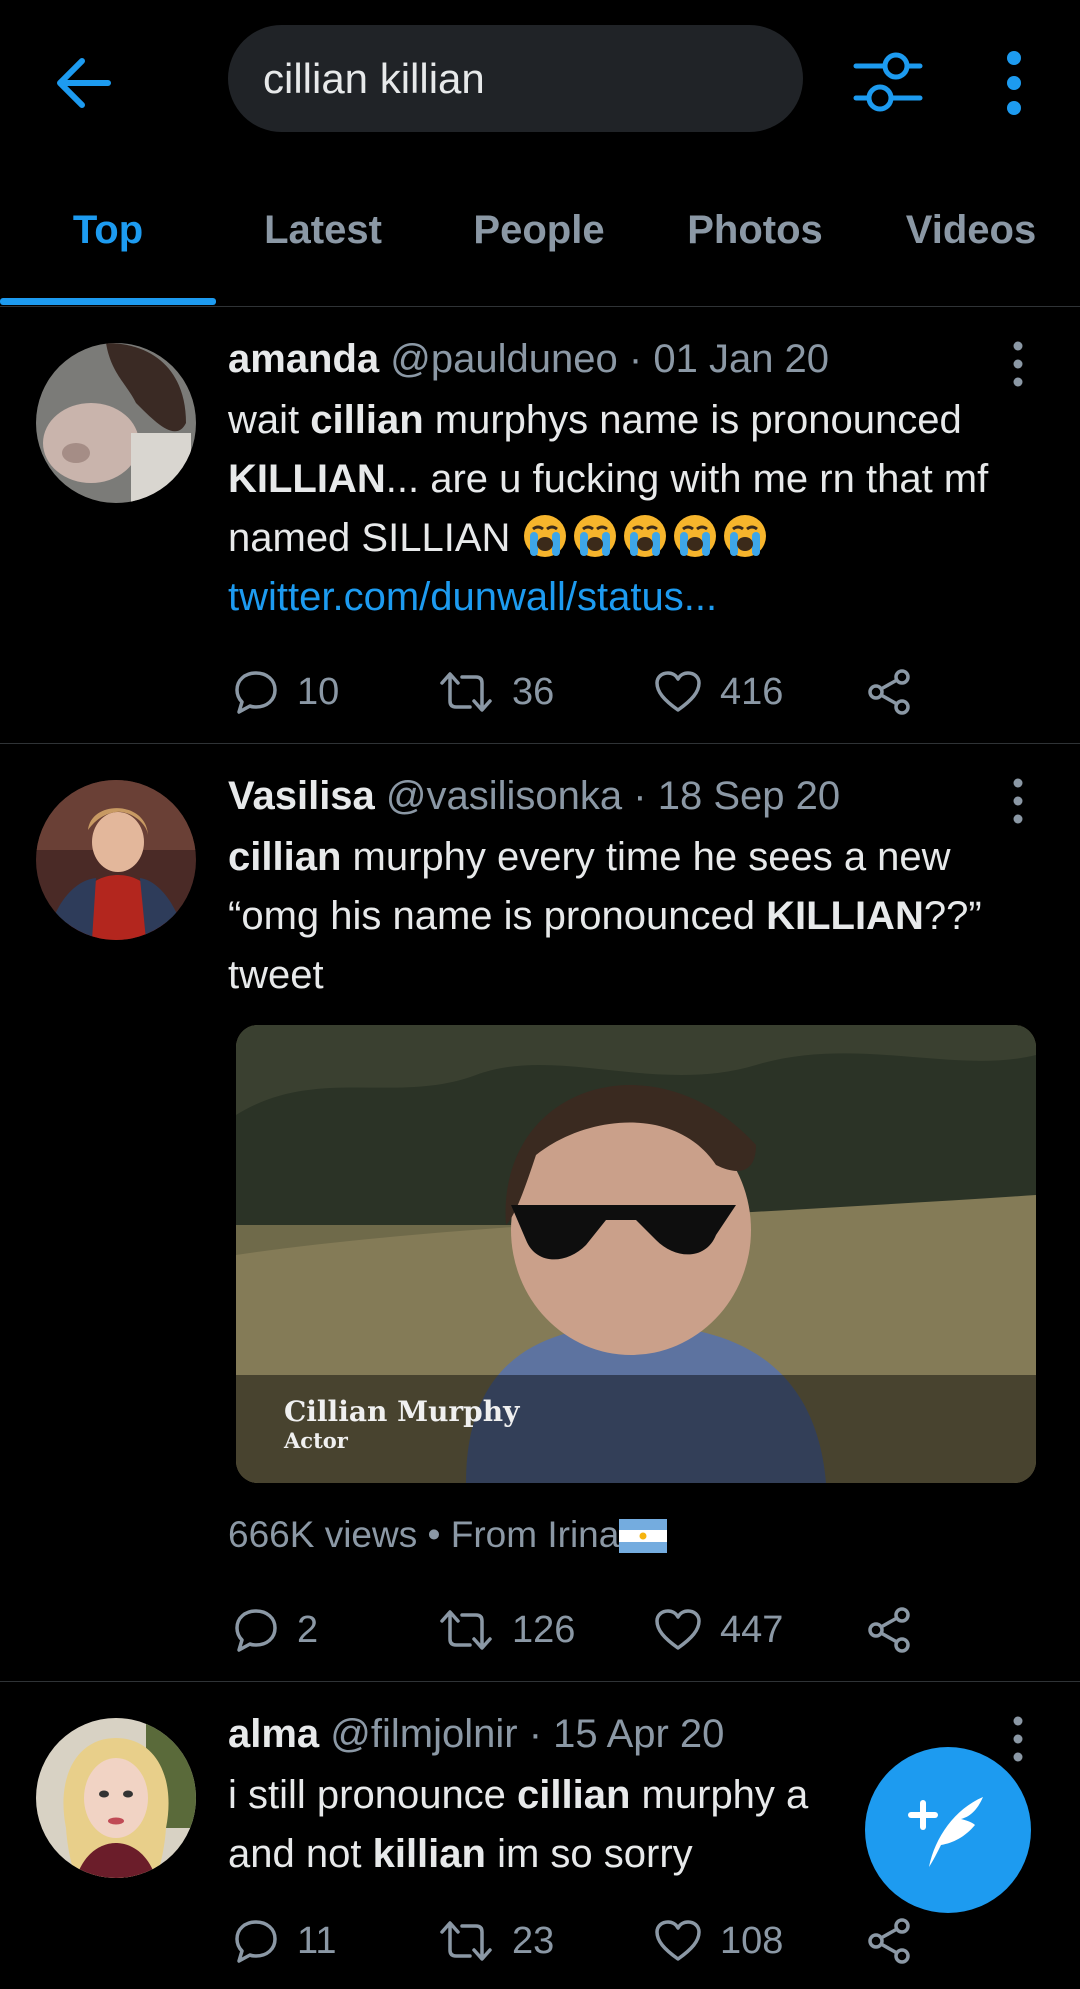 This screenshot has height=1989, width=1080. I want to click on arrow-left-icon, so click(84, 83).